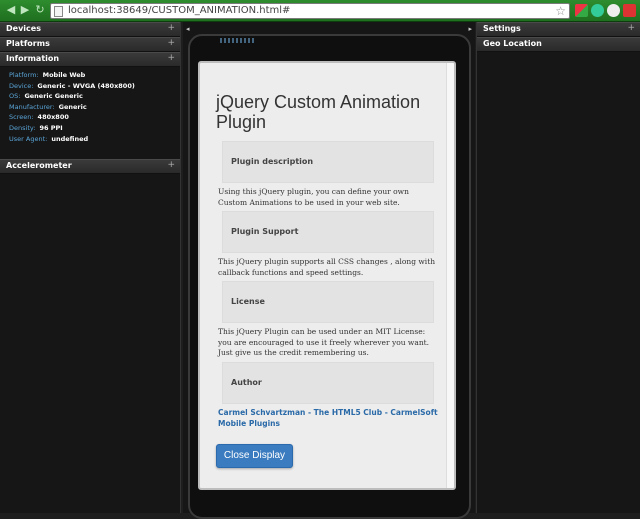 The width and height of the screenshot is (640, 519). What do you see at coordinates (53, 96) in the screenshot?
I see `info-value: Generic Generic` at bounding box center [53, 96].